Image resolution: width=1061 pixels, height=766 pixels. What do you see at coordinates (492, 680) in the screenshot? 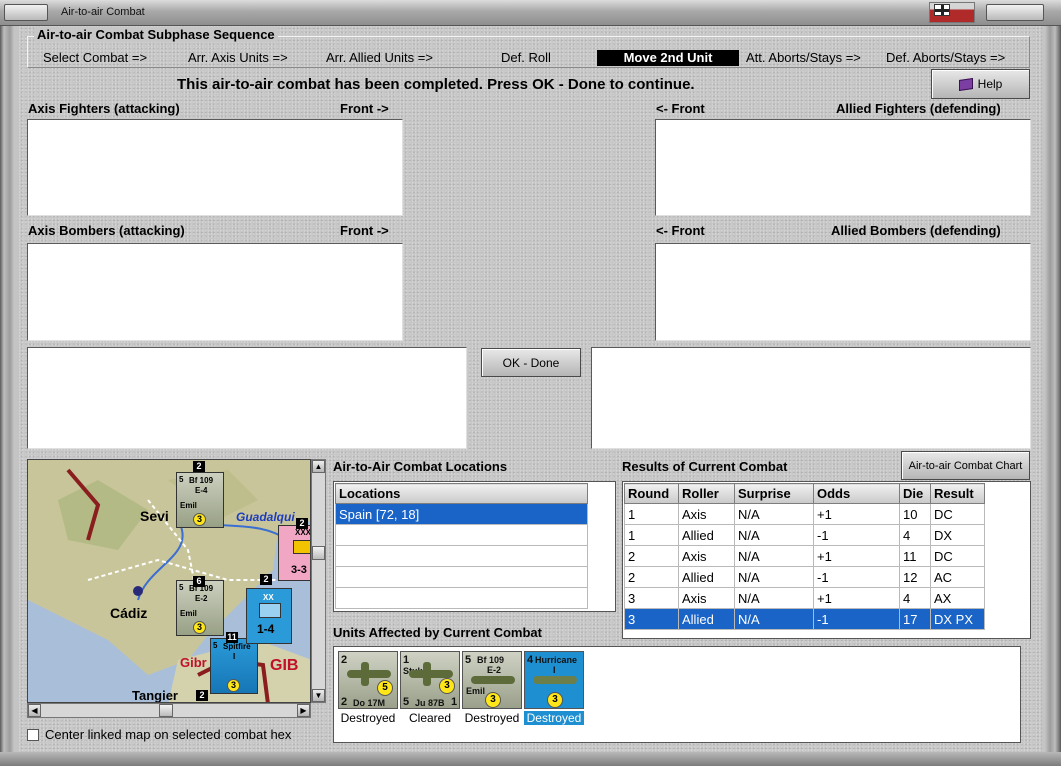
I see `unit-counter: 5 Bf 109 E-2 Emil 3` at bounding box center [492, 680].